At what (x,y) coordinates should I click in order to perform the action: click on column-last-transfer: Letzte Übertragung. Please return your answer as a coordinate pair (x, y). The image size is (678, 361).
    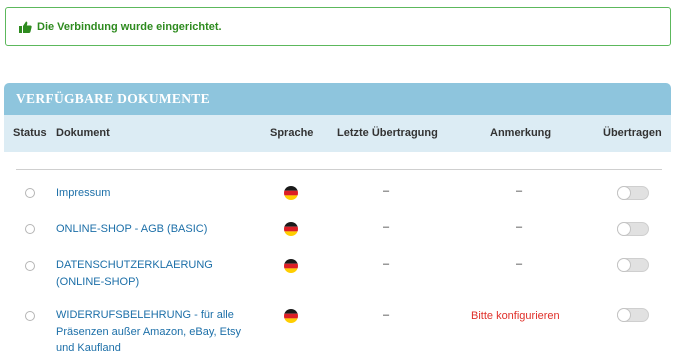
    Looking at the image, I should click on (387, 133).